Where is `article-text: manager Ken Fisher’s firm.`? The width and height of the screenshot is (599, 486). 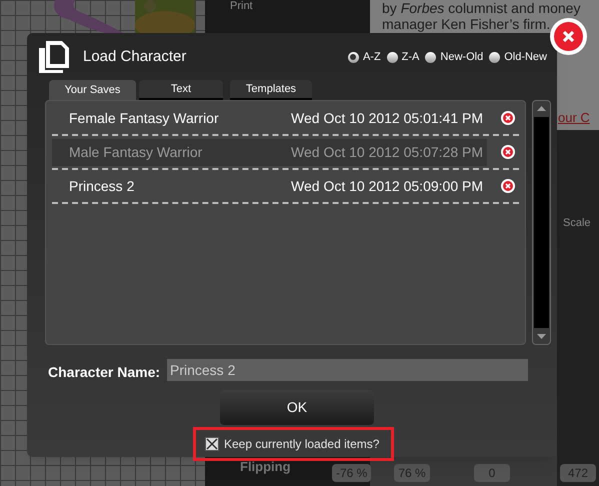
article-text: manager Ken Fisher’s firm. is located at coordinates (466, 24).